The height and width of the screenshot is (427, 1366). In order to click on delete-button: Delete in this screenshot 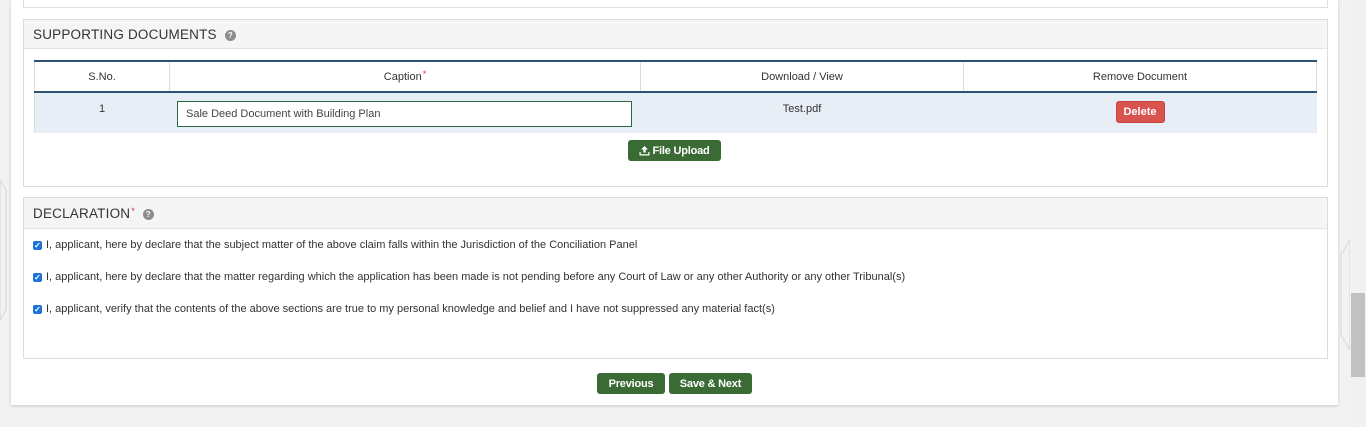, I will do `click(1140, 112)`.